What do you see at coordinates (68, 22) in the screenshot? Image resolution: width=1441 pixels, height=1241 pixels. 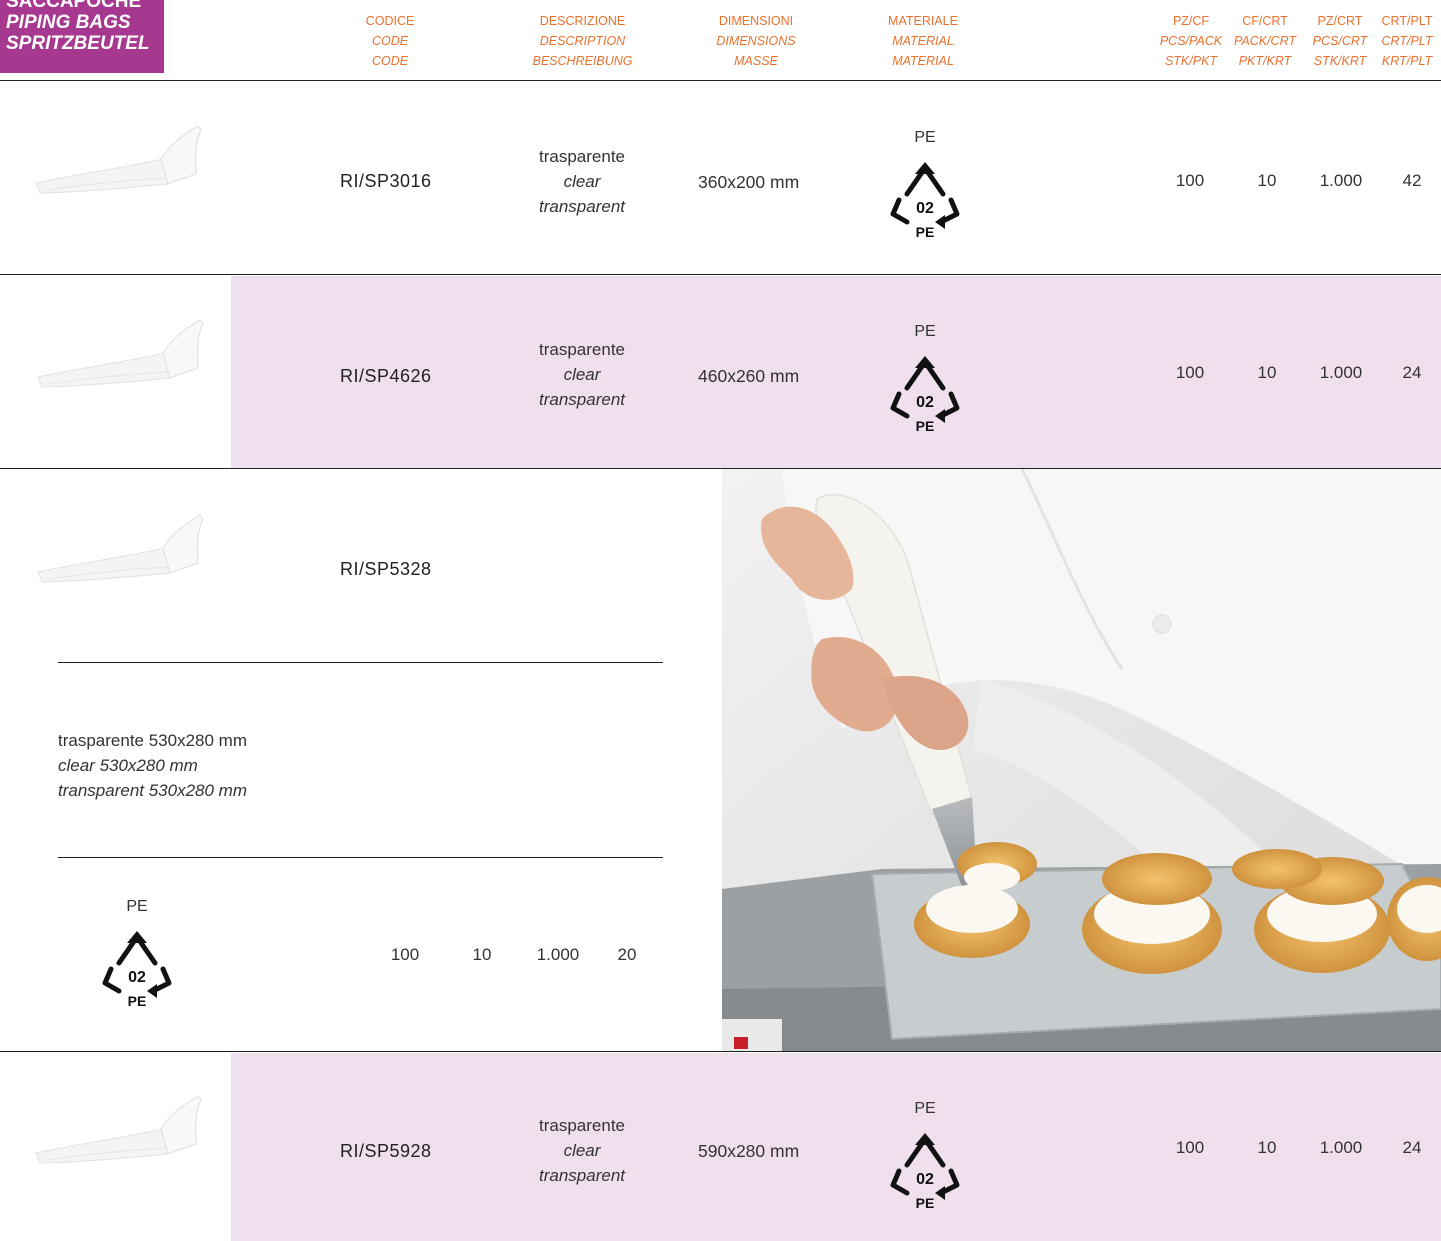 I see `category-title-en: PIPING BAGS` at bounding box center [68, 22].